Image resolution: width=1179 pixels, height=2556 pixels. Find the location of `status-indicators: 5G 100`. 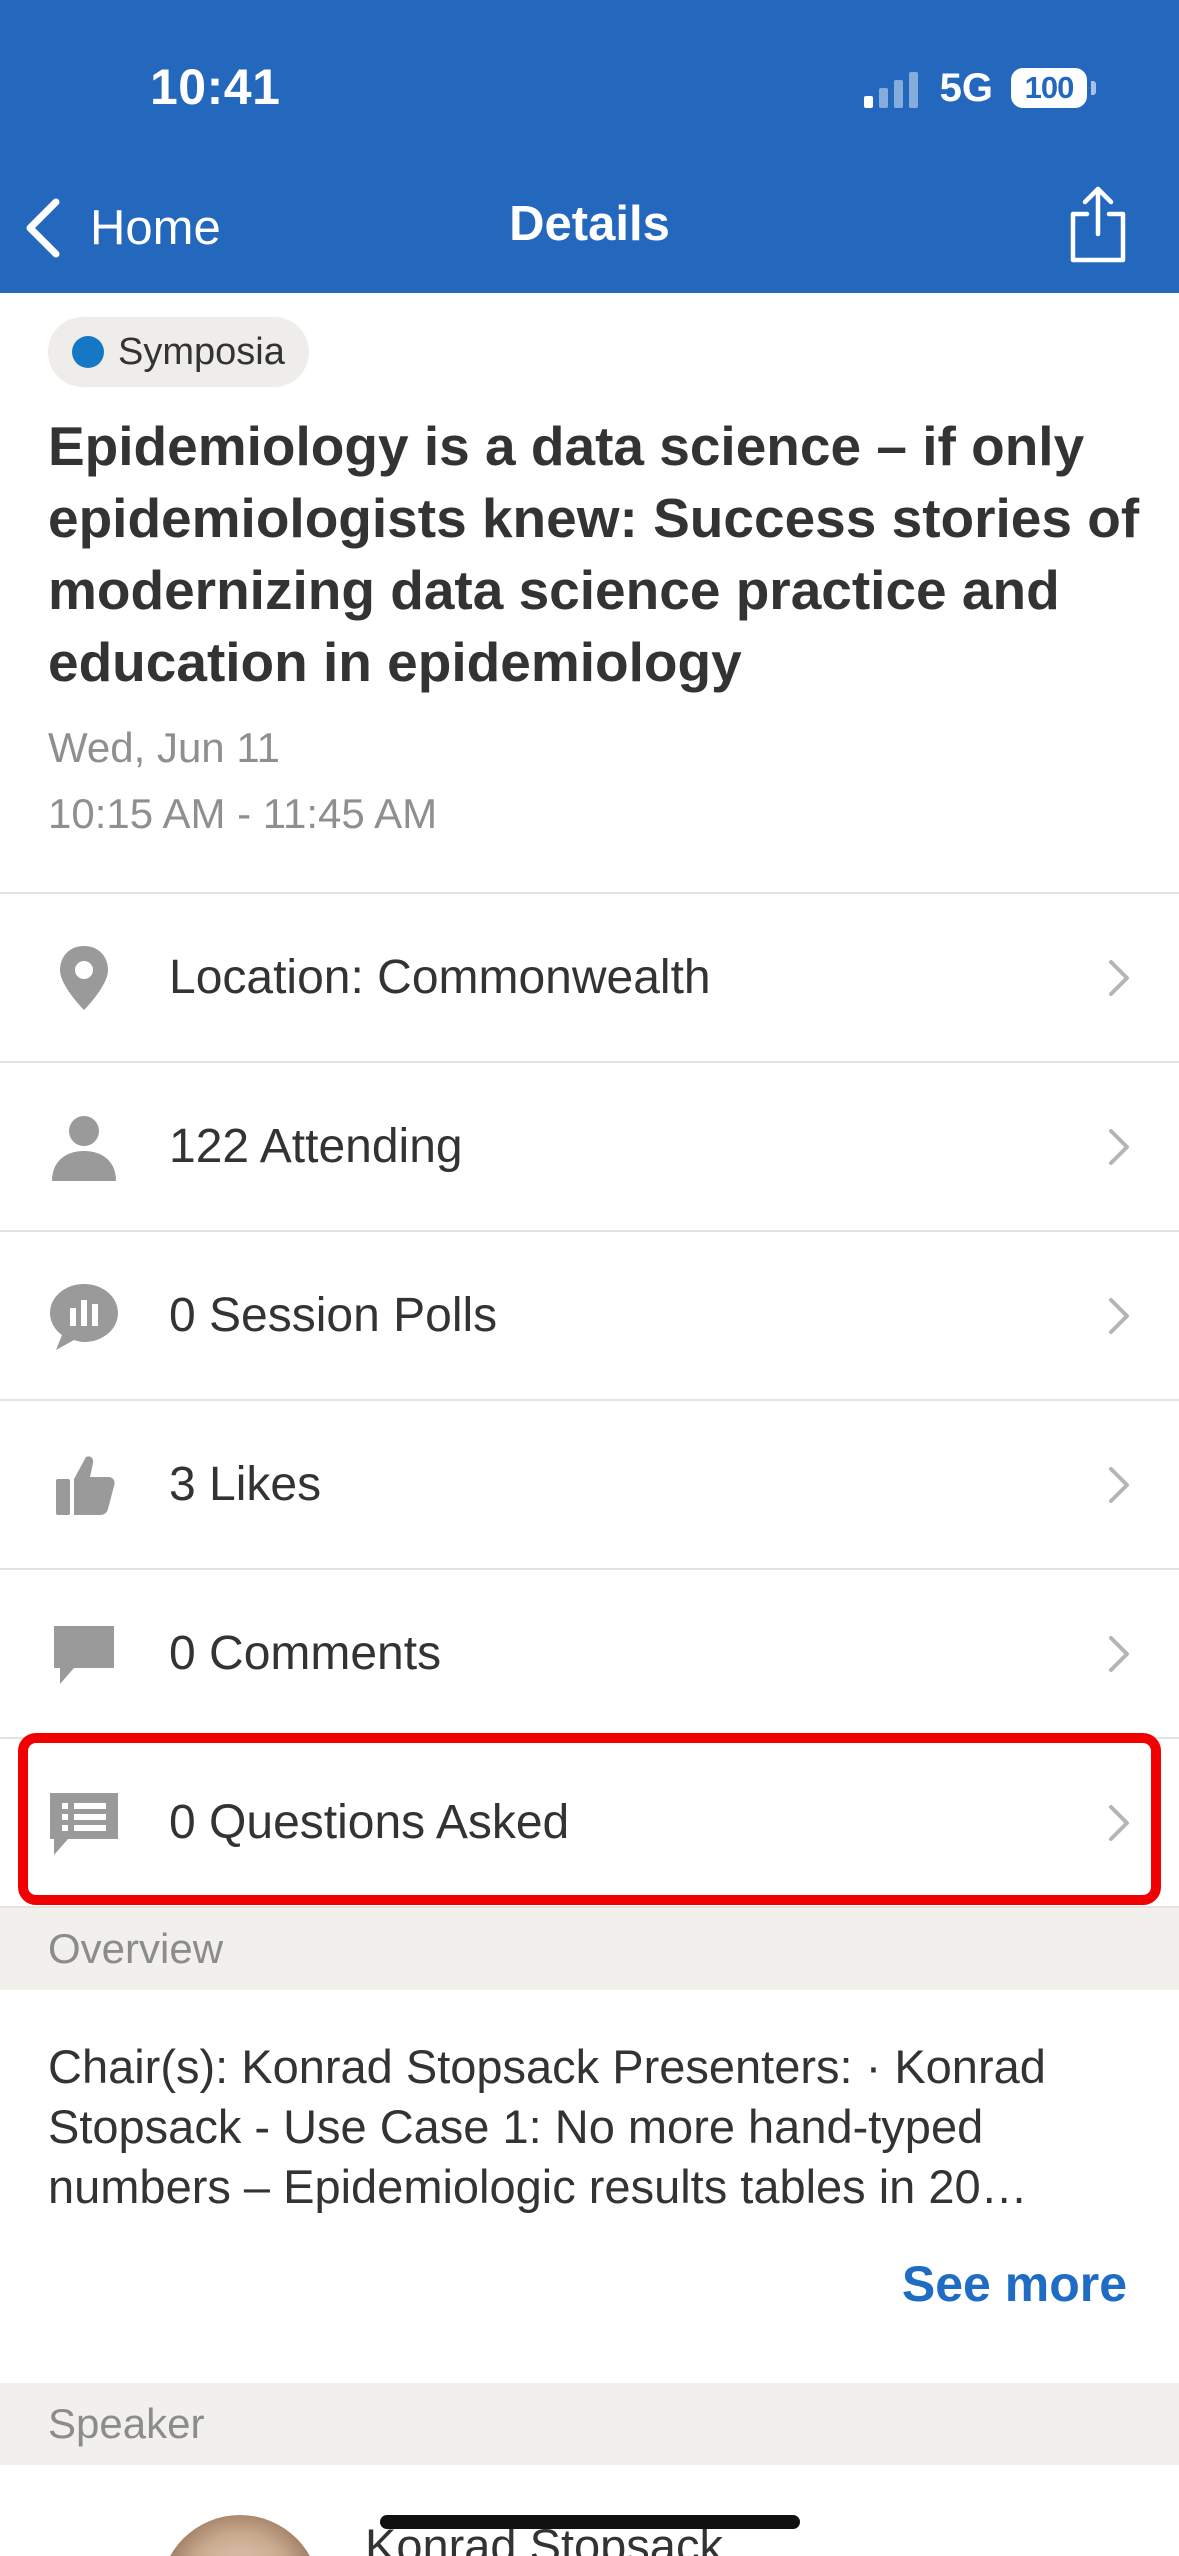

status-indicators: 5G 100 is located at coordinates (979, 88).